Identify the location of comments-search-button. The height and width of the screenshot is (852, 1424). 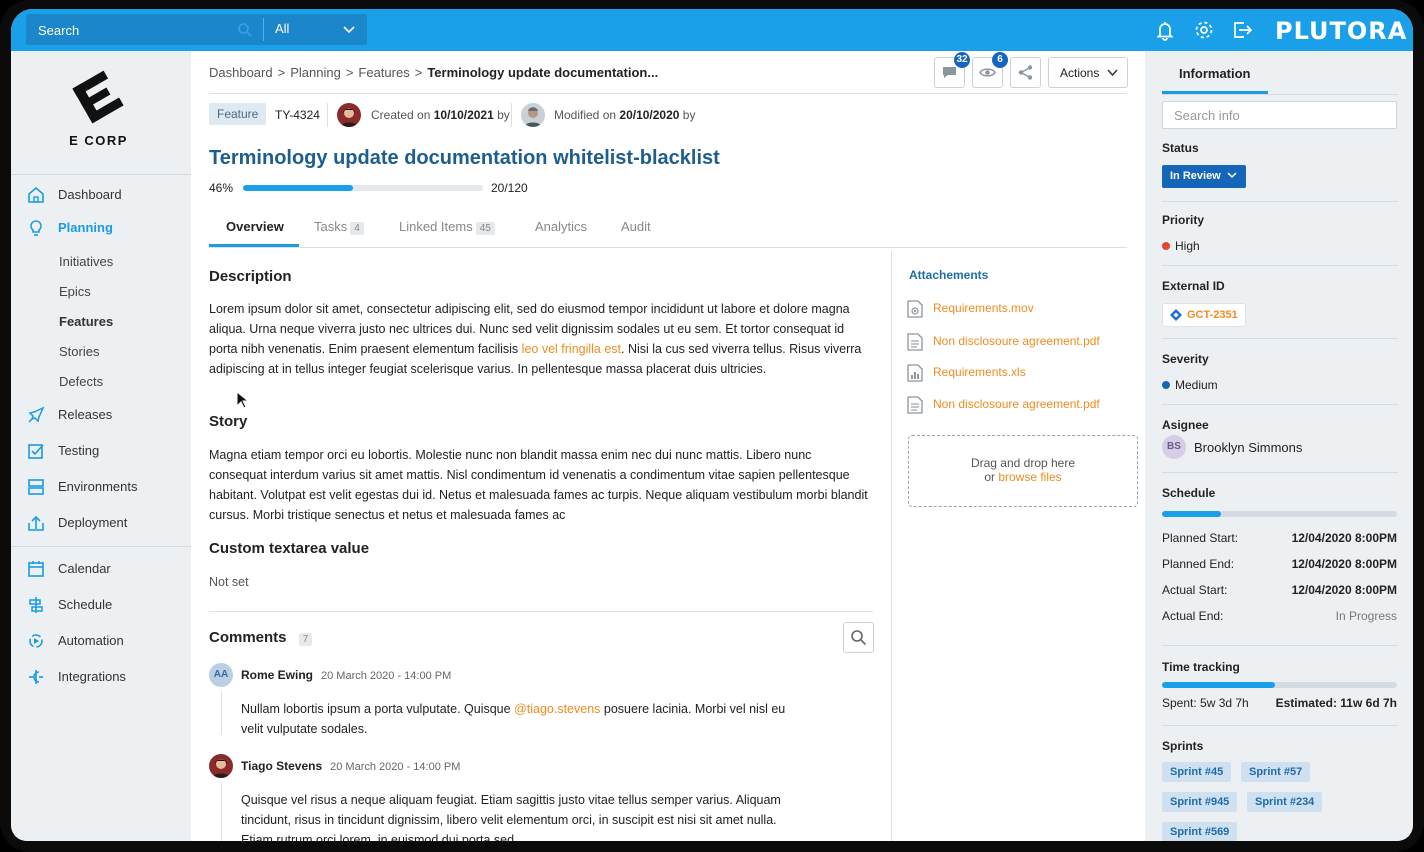
(858, 637).